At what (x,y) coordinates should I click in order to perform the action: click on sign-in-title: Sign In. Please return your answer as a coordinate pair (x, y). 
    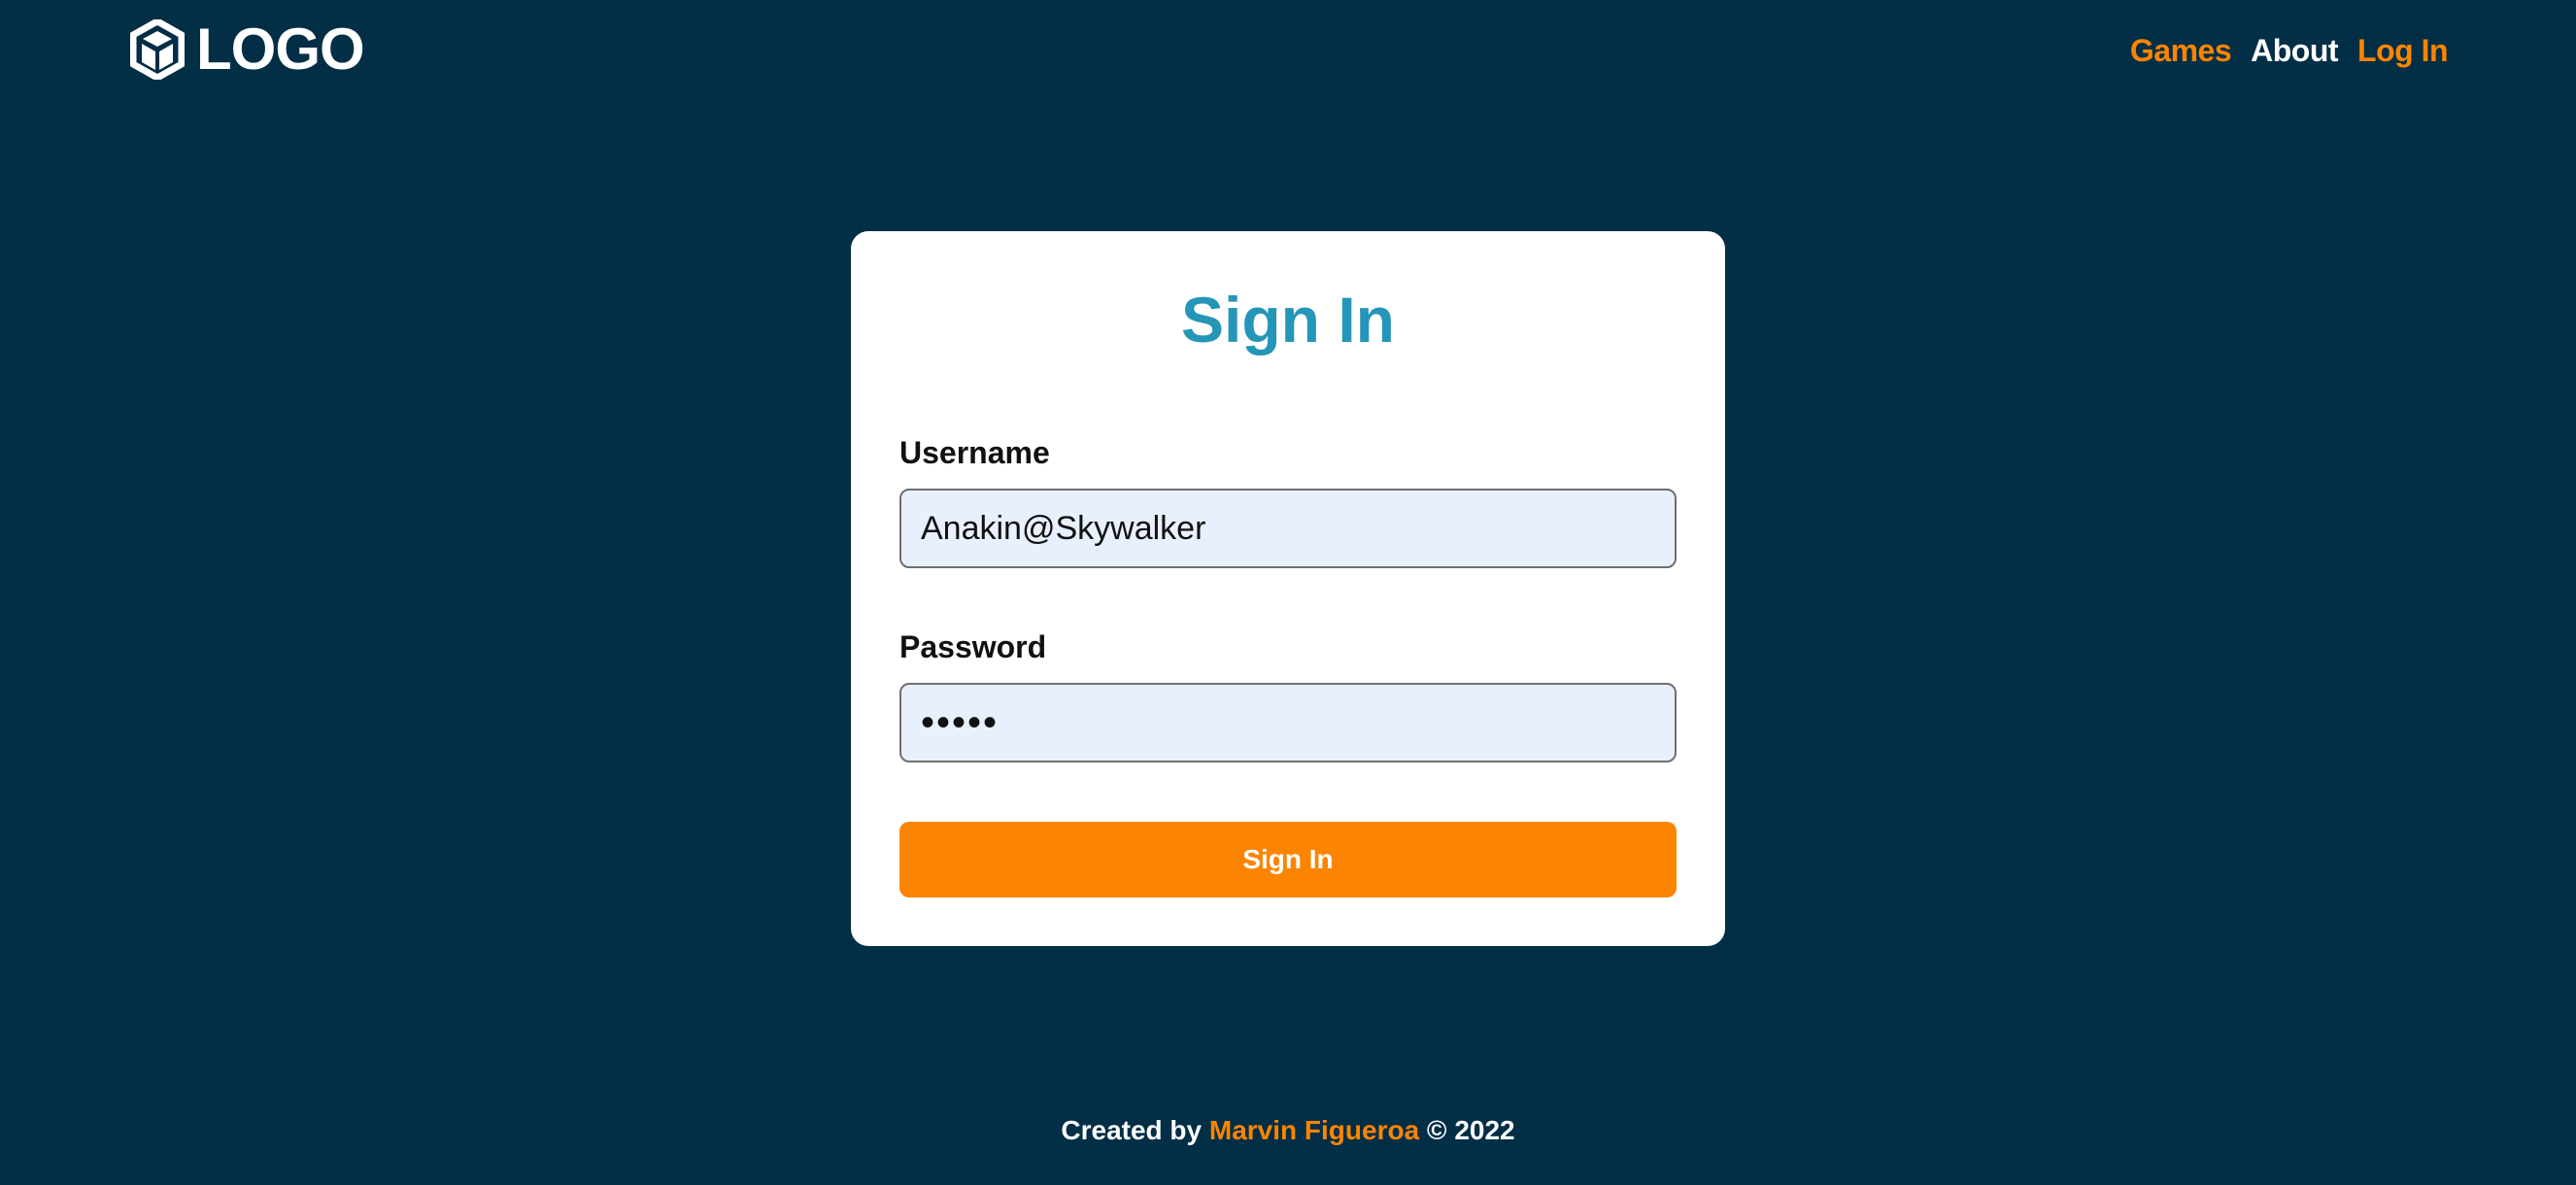
    Looking at the image, I should click on (1288, 320).